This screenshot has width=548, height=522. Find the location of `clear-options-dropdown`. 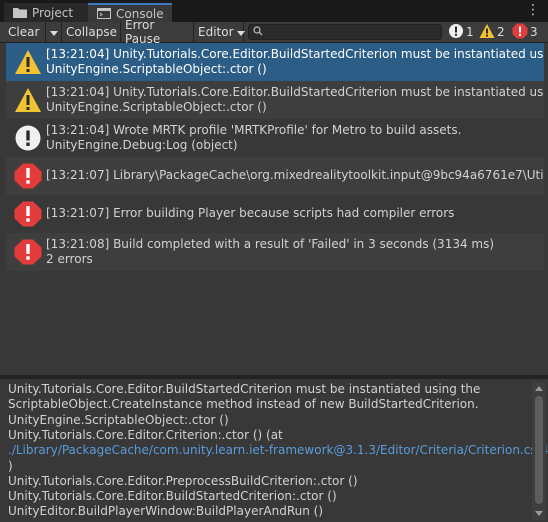

clear-options-dropdown is located at coordinates (54, 32).